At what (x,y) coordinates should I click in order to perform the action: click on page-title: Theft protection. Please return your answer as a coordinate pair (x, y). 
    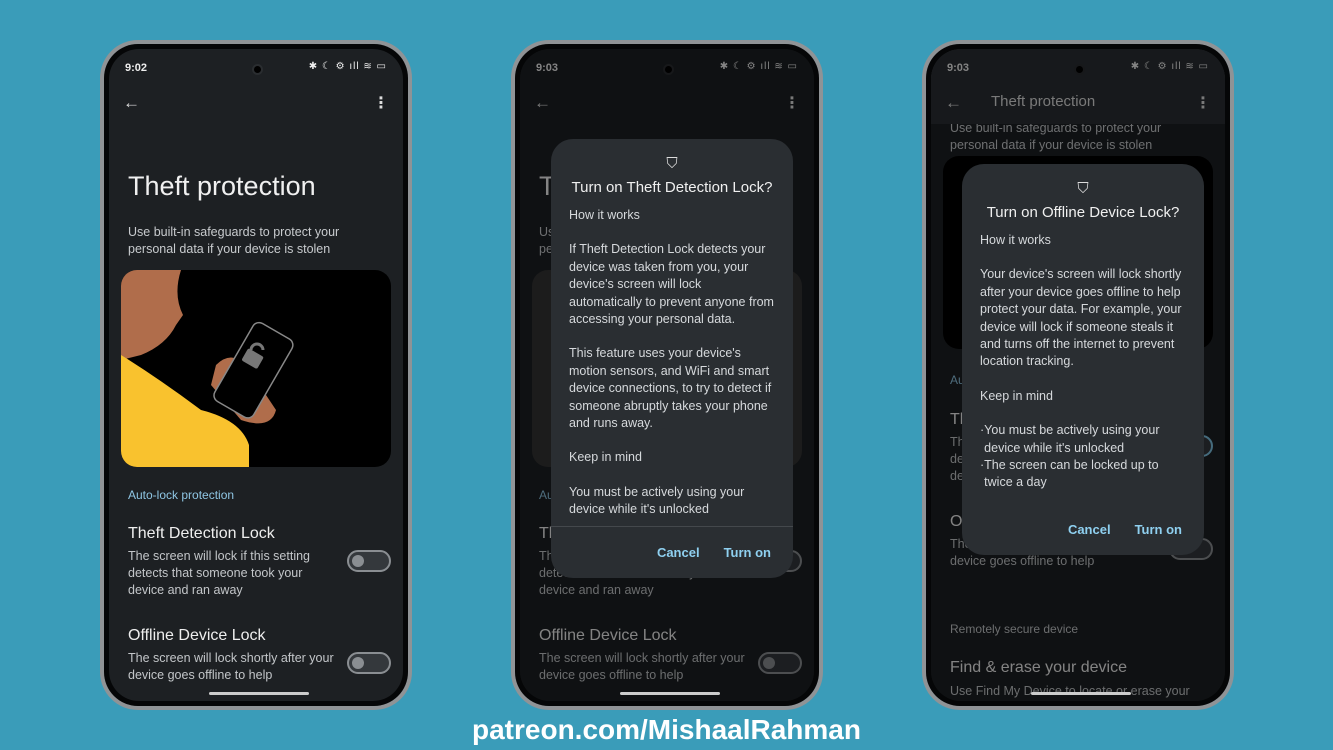
    Looking at the image, I should click on (222, 186).